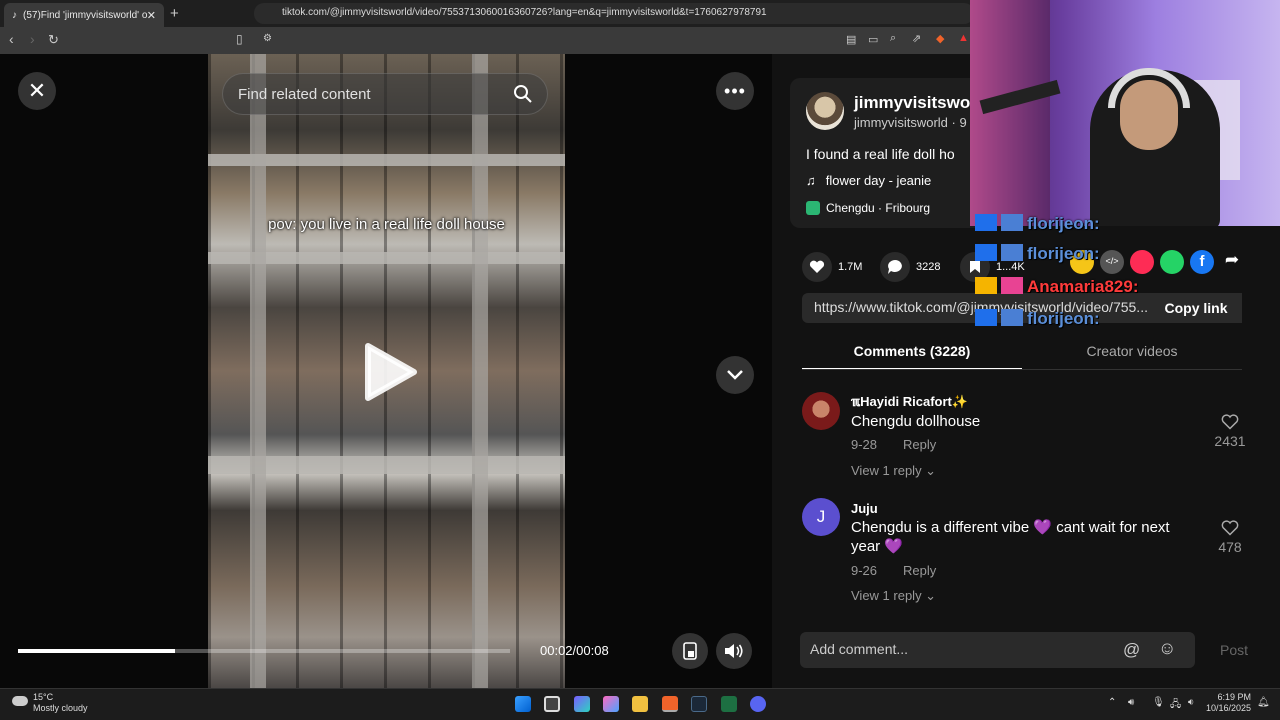 The image size is (1280, 720). I want to click on chat-username: Anamaria829:, so click(1083, 286).